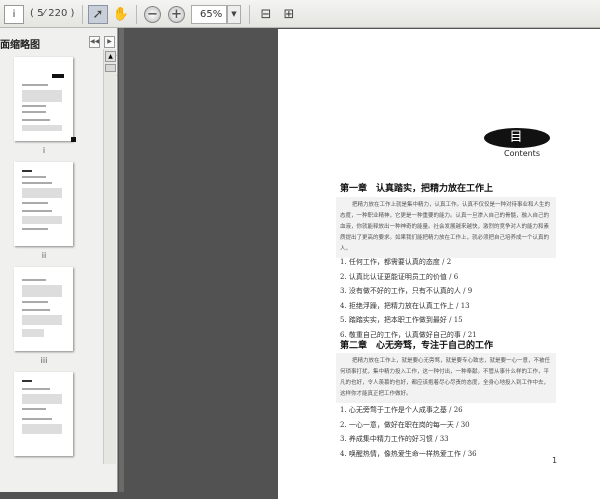  Describe the element at coordinates (408, 279) in the screenshot. I see `toc-item: 2. 认真比认证更能证明员工的价值 / 6` at that location.